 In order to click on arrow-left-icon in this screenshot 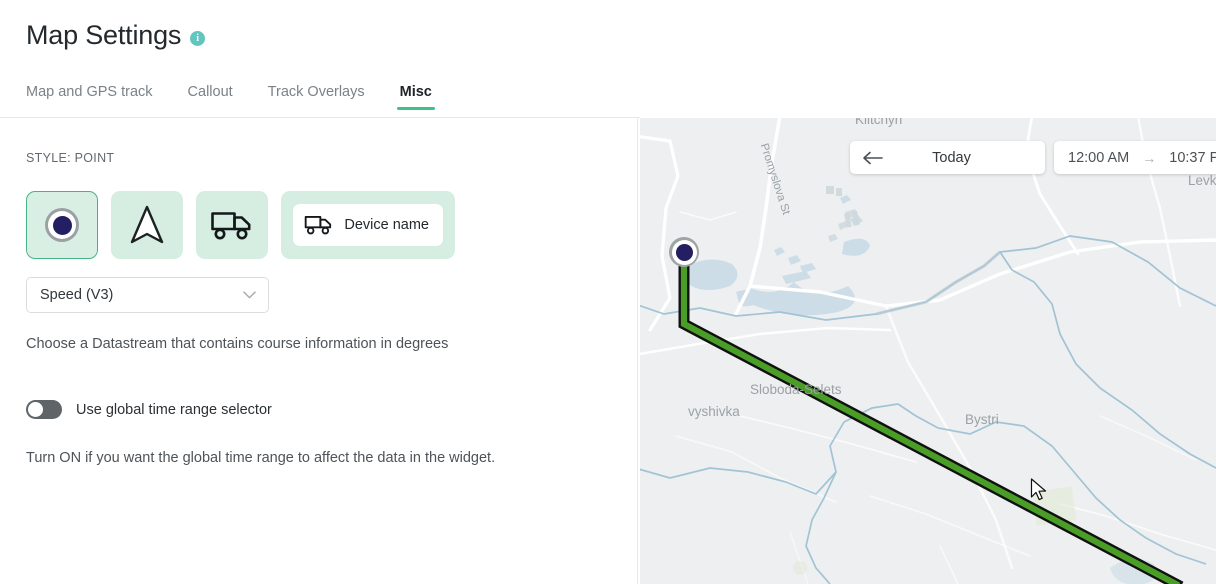, I will do `click(872, 158)`.